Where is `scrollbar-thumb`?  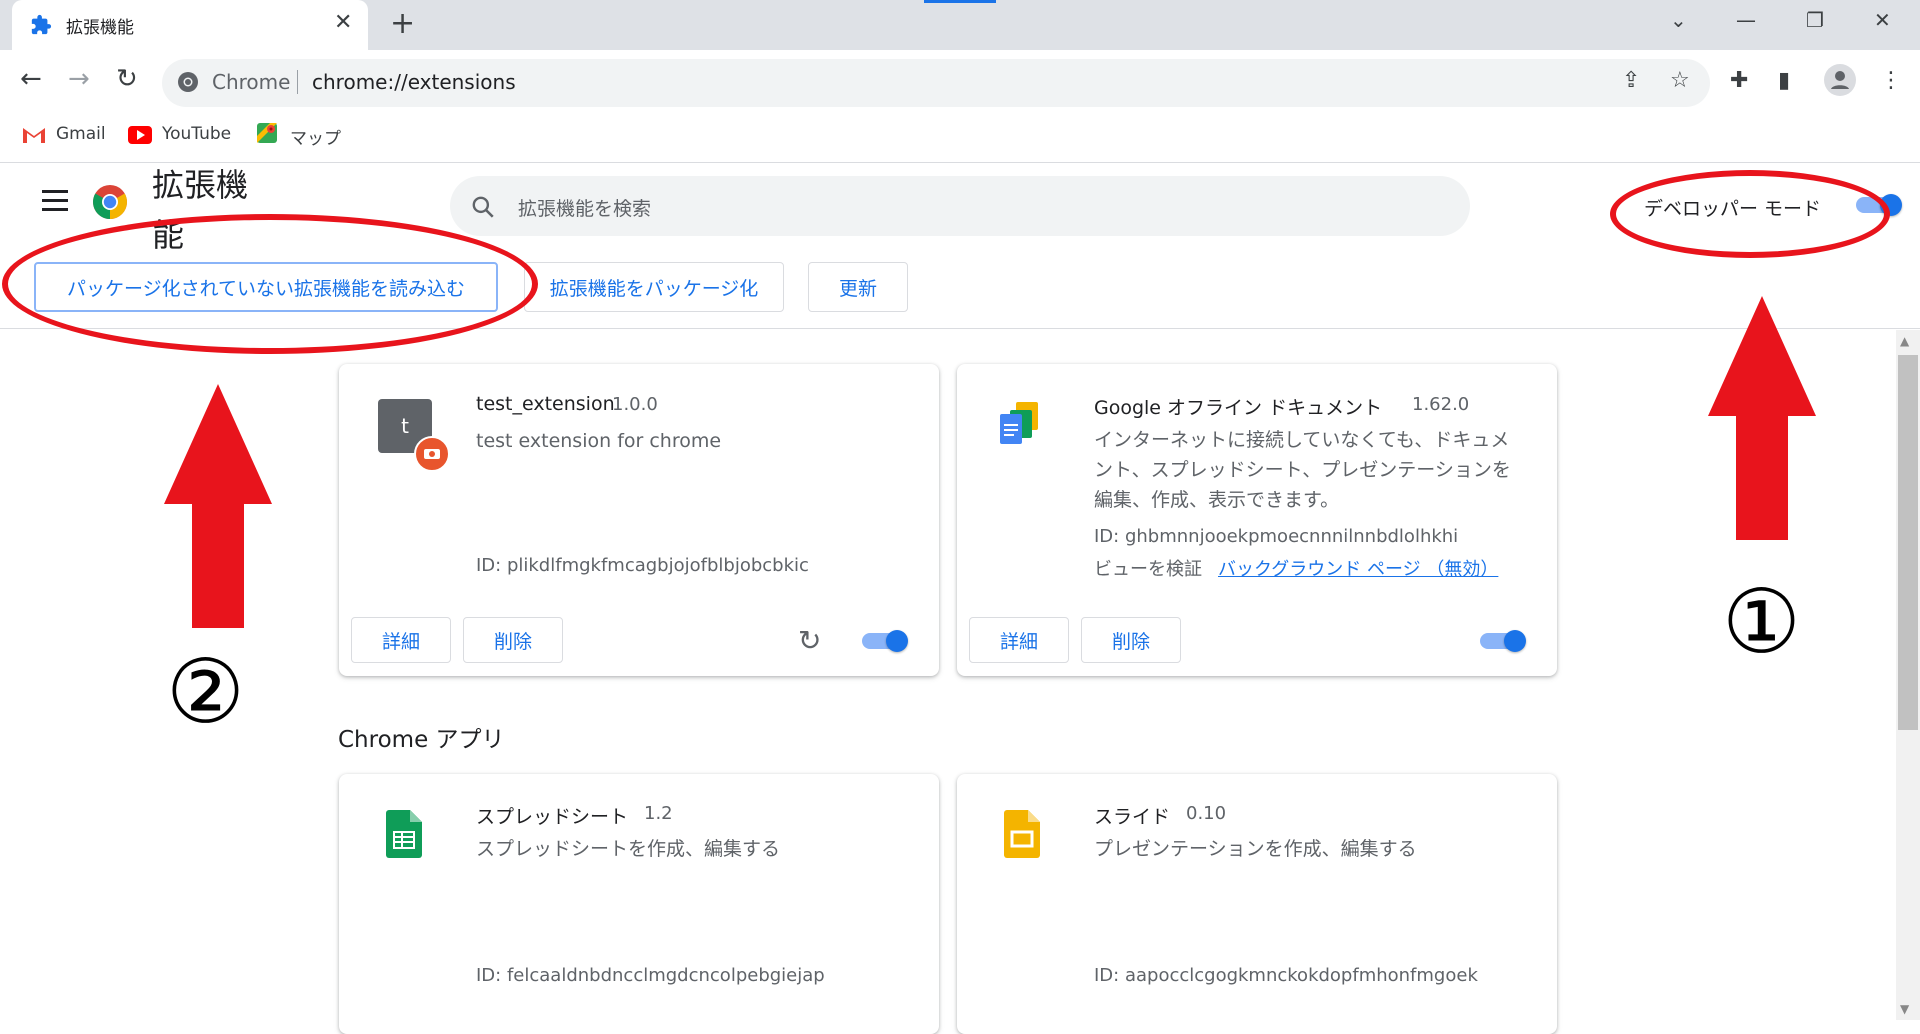
scrollbar-thumb is located at coordinates (1908, 542).